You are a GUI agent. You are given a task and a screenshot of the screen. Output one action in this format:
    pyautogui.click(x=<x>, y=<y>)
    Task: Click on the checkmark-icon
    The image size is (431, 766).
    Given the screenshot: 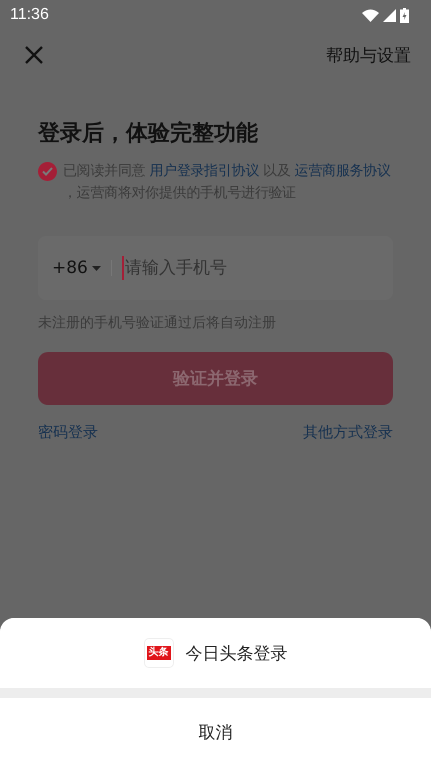 What is the action you would take?
    pyautogui.click(x=47, y=171)
    